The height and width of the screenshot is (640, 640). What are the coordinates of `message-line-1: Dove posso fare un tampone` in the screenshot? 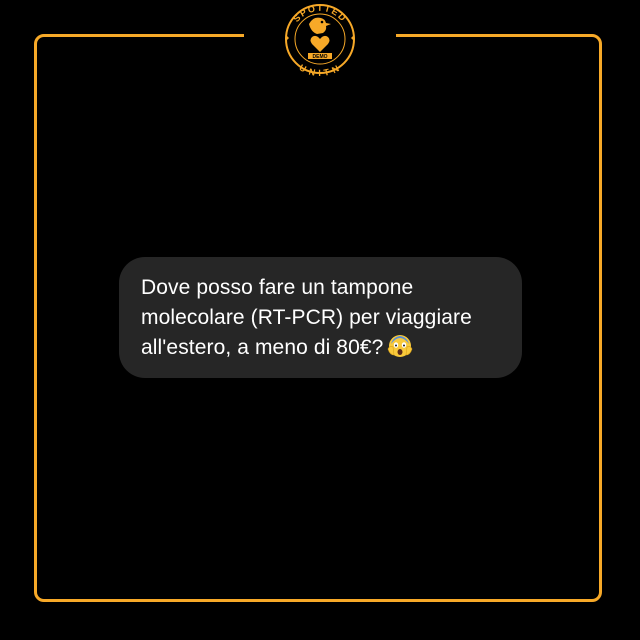 It's located at (277, 287).